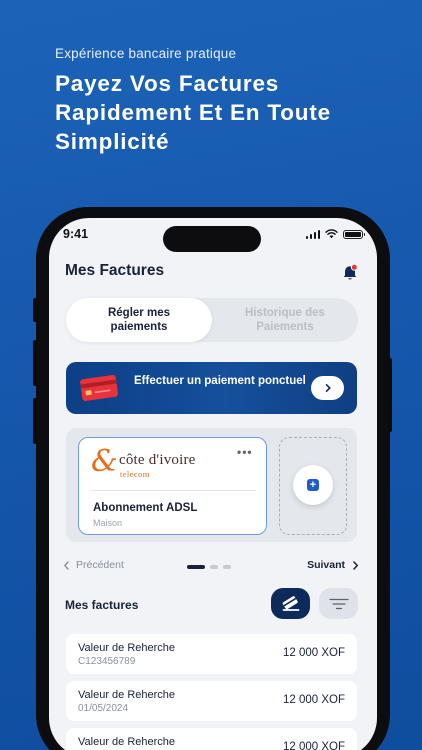  I want to click on credit-card-icon, so click(99, 387).